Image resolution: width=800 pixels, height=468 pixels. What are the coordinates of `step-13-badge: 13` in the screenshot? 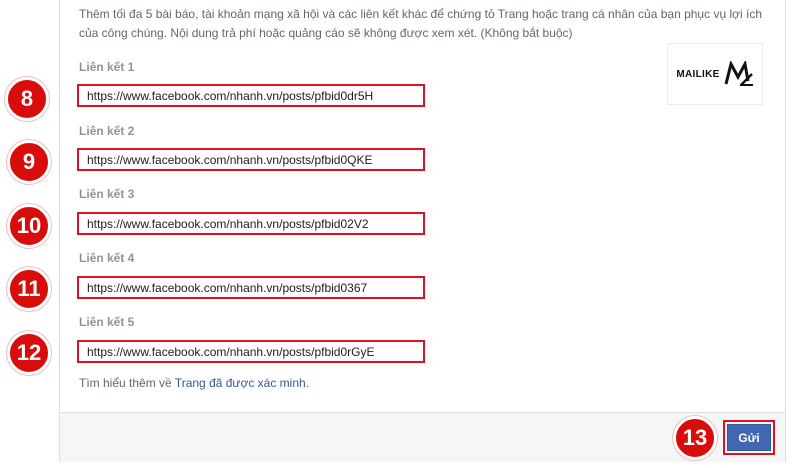 It's located at (695, 438).